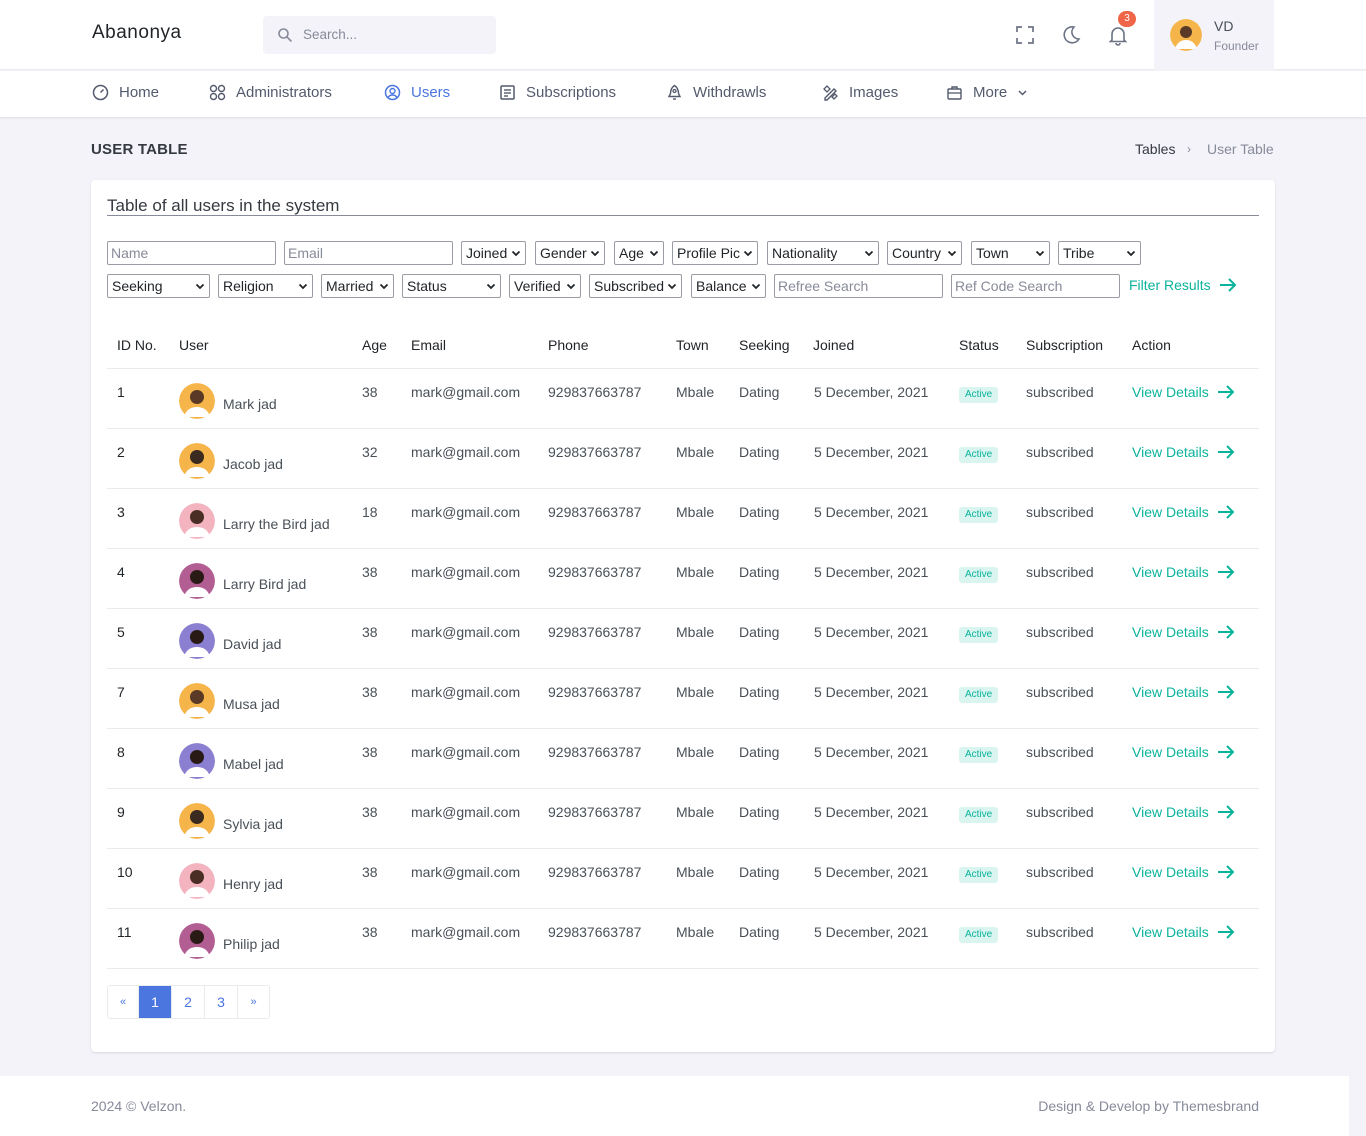  Describe the element at coordinates (639, 253) in the screenshot. I see `age-select: Age` at that location.